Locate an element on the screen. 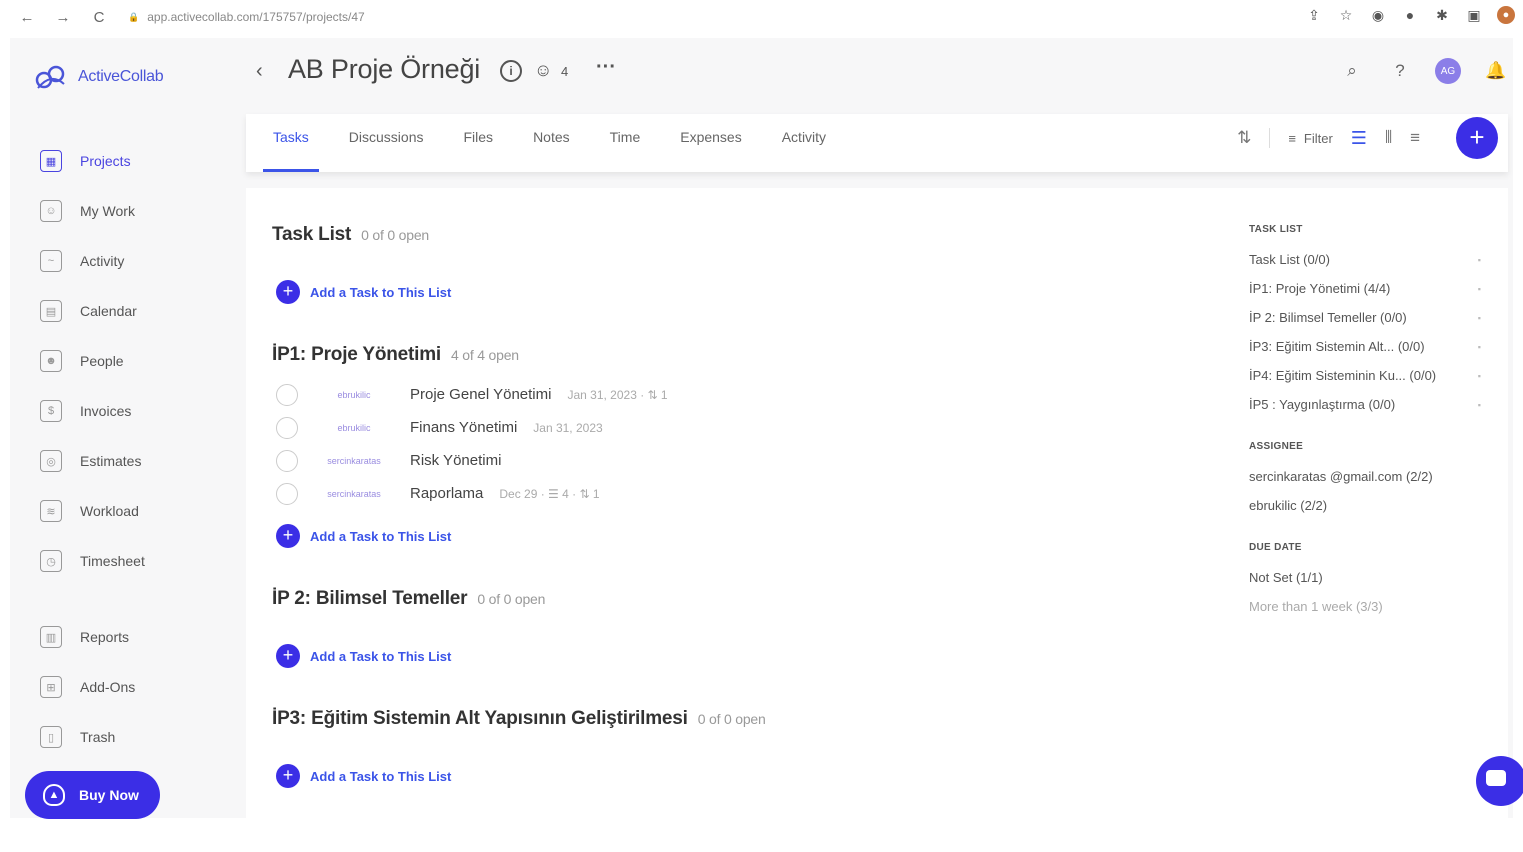  sidebar-item-label: Add-Ons is located at coordinates (108, 687).